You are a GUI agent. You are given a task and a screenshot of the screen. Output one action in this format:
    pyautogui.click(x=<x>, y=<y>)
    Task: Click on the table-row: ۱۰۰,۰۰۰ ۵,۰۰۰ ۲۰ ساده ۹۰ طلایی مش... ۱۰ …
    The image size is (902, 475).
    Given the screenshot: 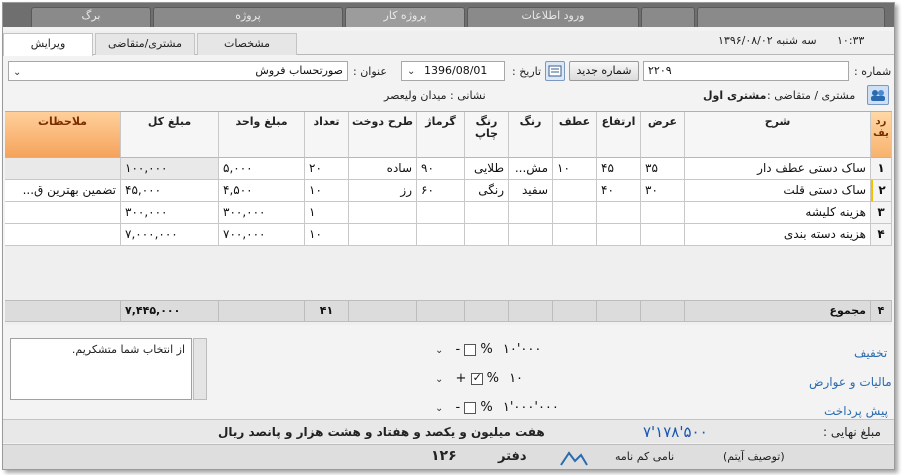 What is the action you would take?
    pyautogui.click(x=448, y=169)
    